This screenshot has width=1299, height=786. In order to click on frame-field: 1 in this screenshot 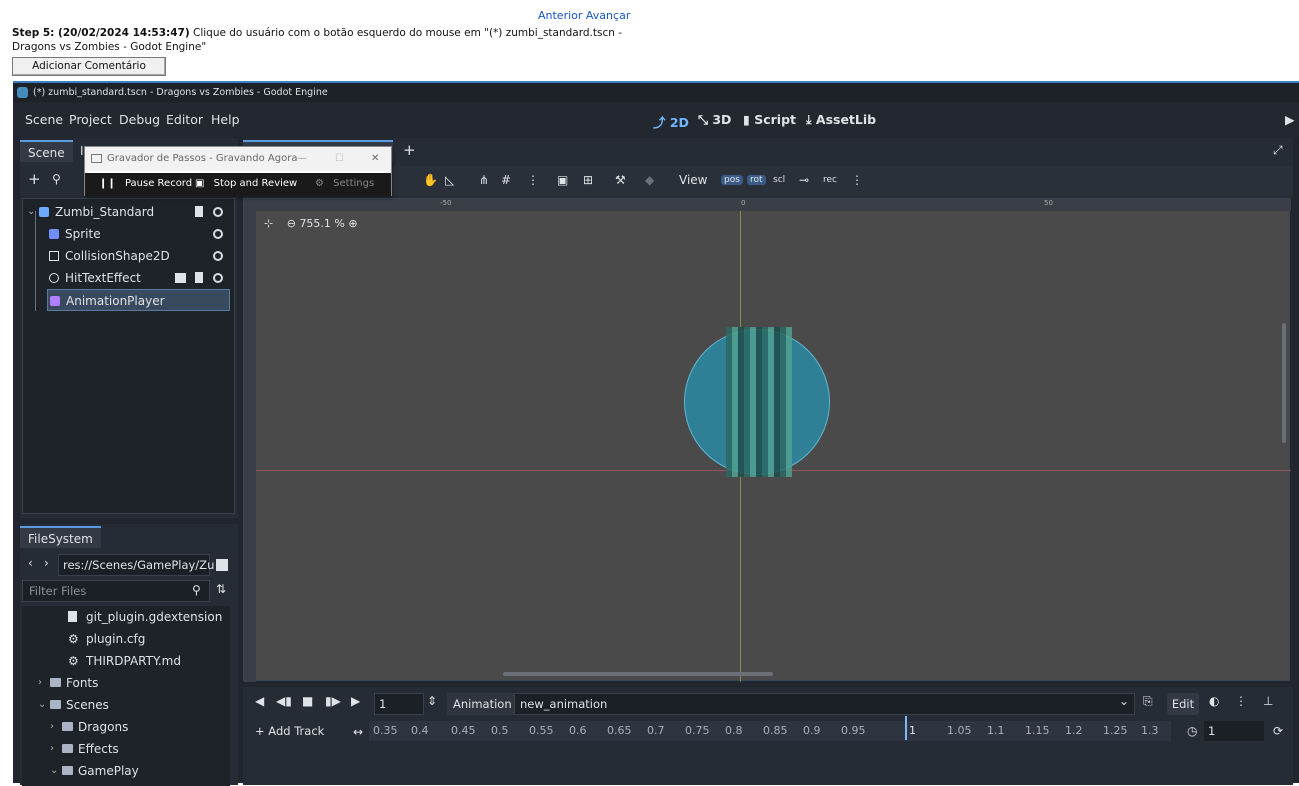, I will do `click(399, 704)`.